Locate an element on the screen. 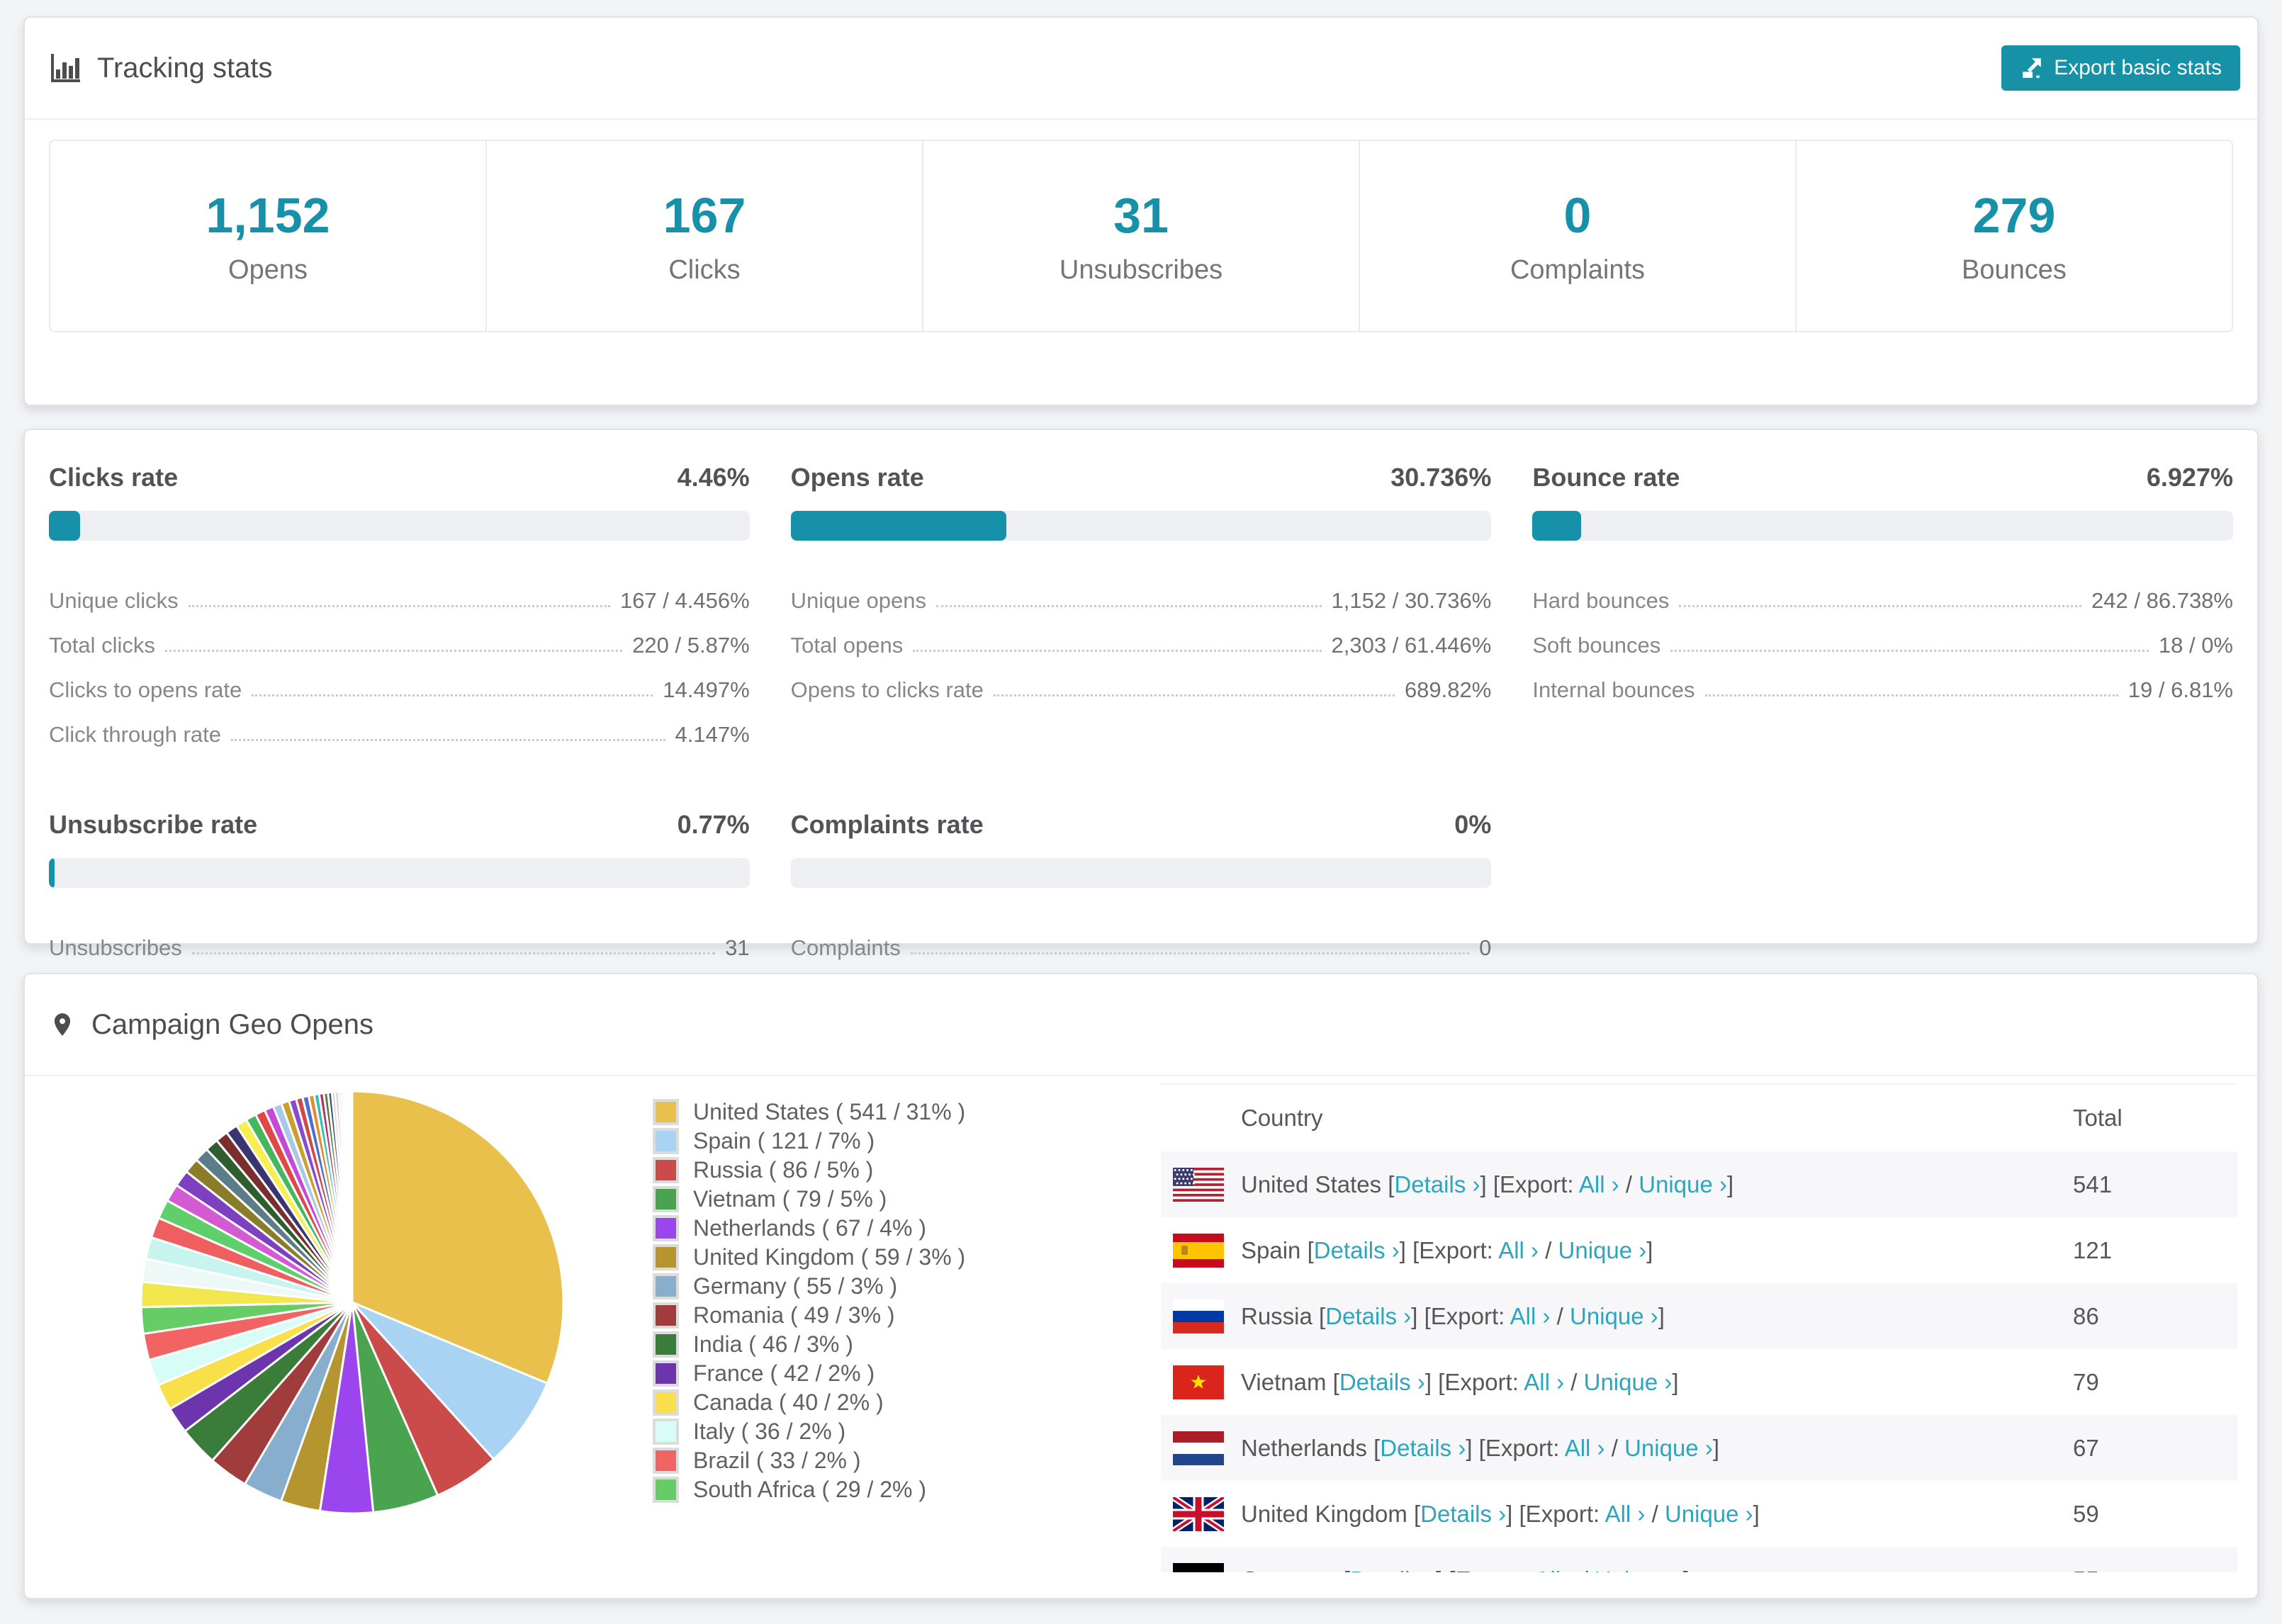 The width and height of the screenshot is (2282, 1624). detail-label: Total opens is located at coordinates (847, 646).